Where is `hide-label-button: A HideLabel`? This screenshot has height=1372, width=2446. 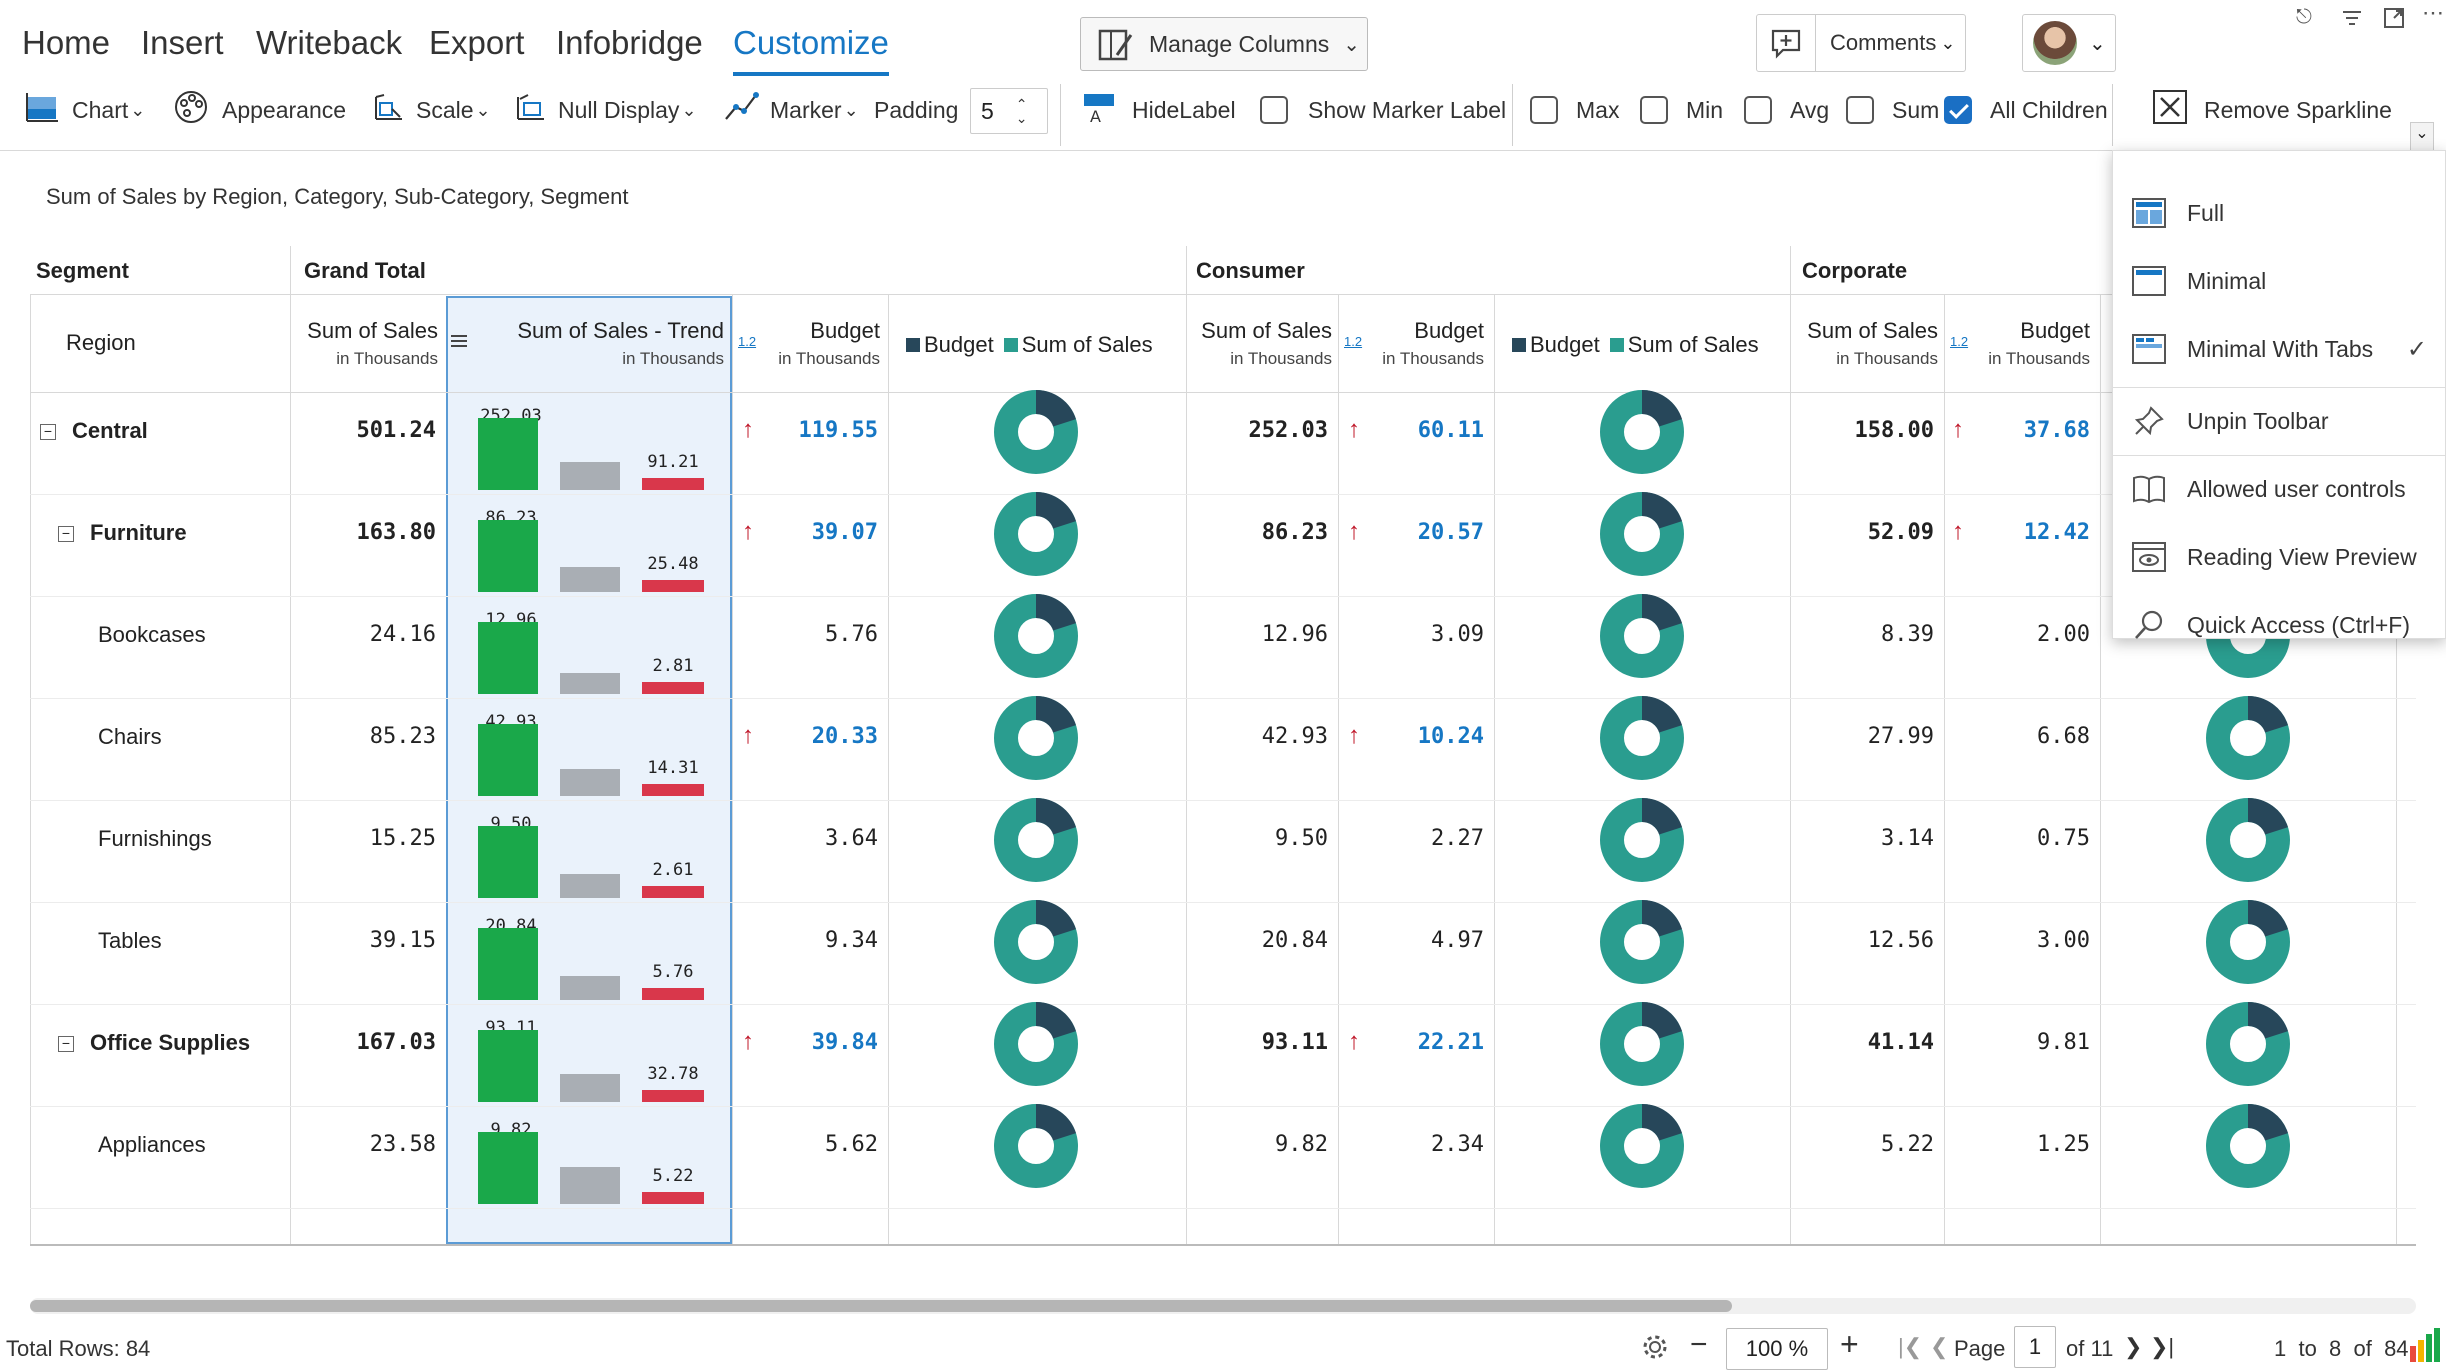
hide-label-button: A HideLabel is located at coordinates (1159, 110).